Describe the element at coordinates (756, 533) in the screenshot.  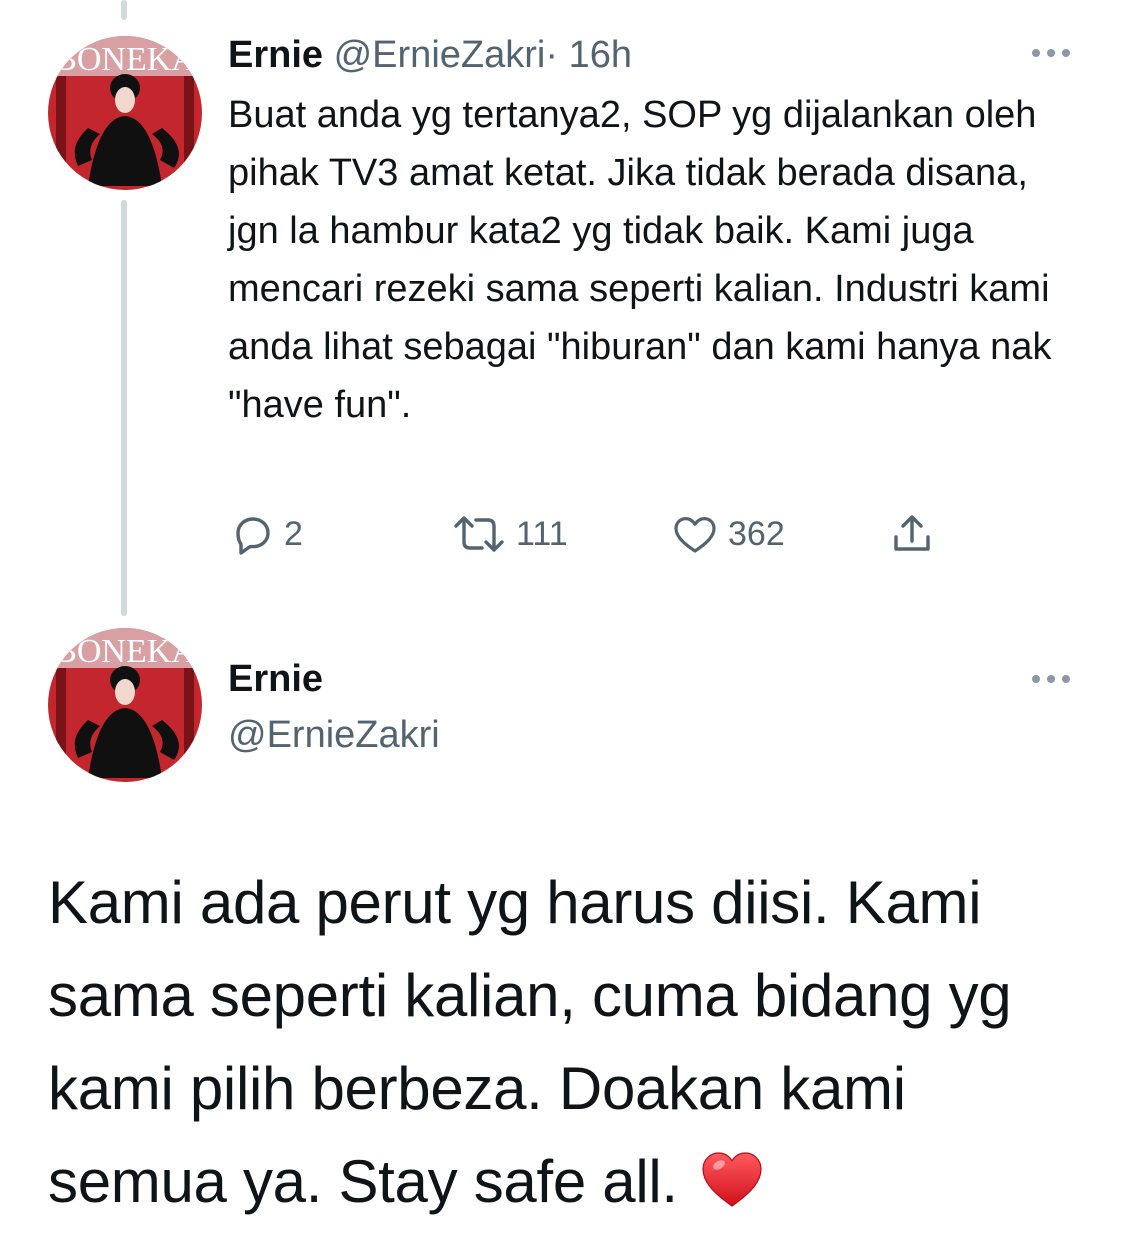
I see `like-count: 362` at that location.